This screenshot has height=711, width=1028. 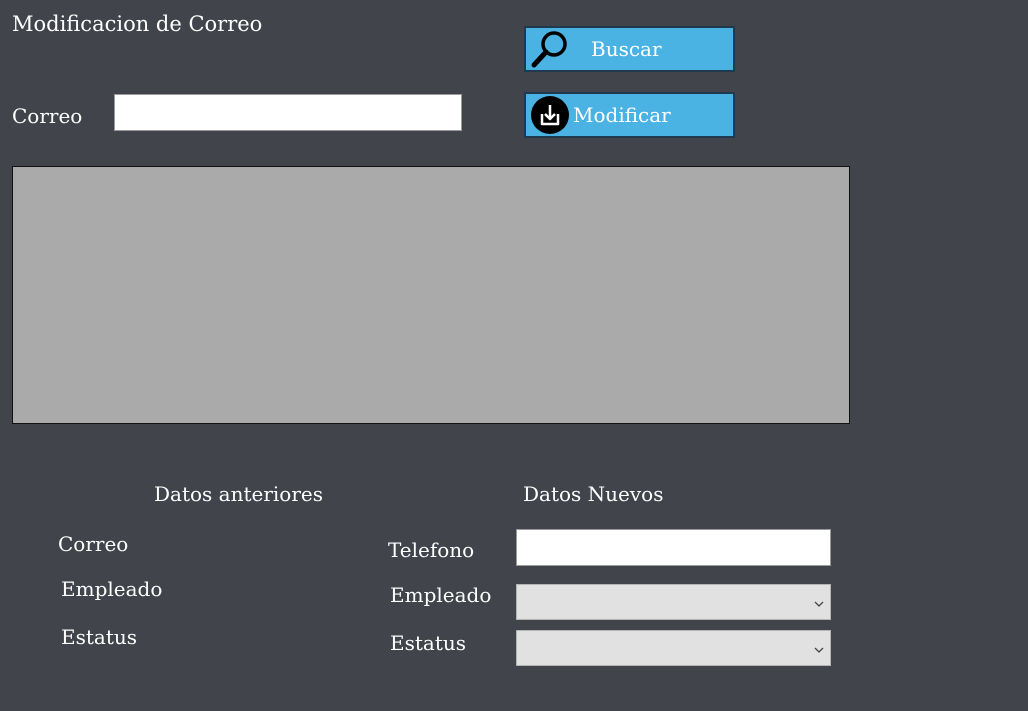 I want to click on new-estatus-label: Estatus, so click(x=428, y=643).